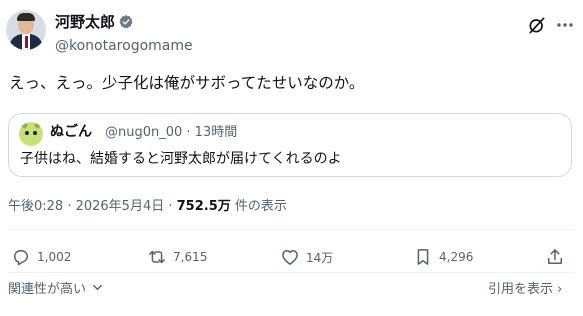 The image size is (583, 316). Describe the element at coordinates (456, 257) in the screenshot. I see `bookmark-count: 4,296` at that location.